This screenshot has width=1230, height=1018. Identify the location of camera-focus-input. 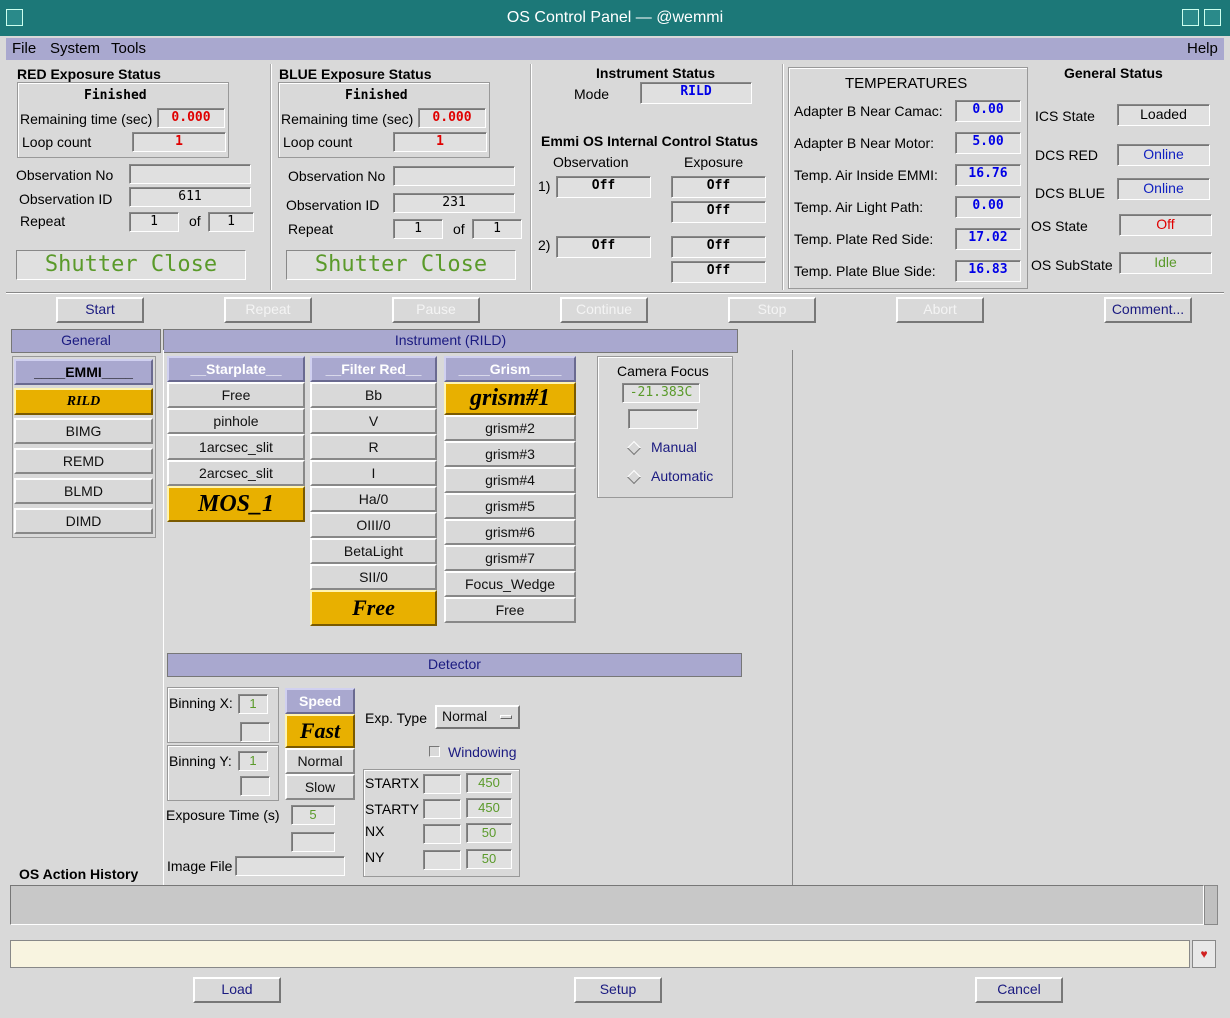
(663, 419).